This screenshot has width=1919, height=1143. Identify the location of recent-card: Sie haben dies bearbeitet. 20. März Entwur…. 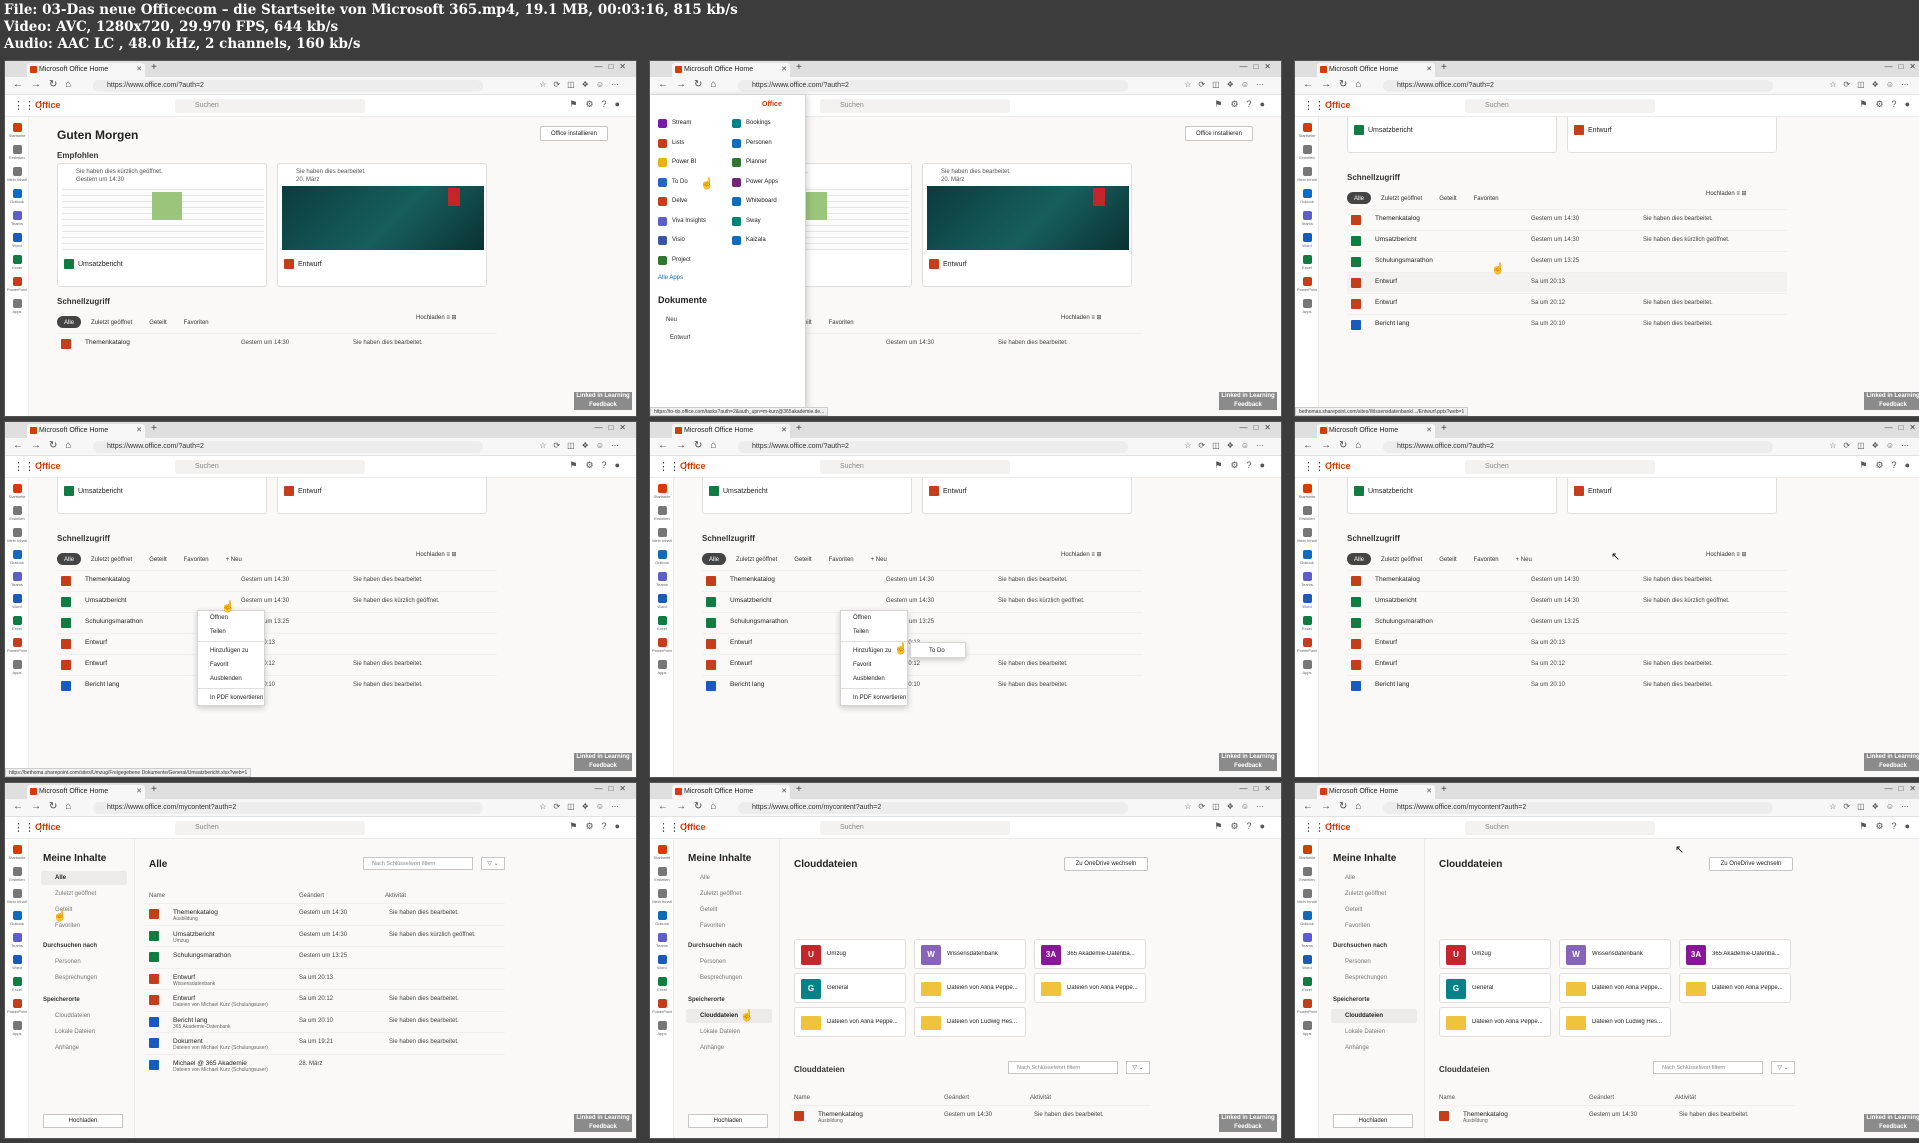
(1027, 225).